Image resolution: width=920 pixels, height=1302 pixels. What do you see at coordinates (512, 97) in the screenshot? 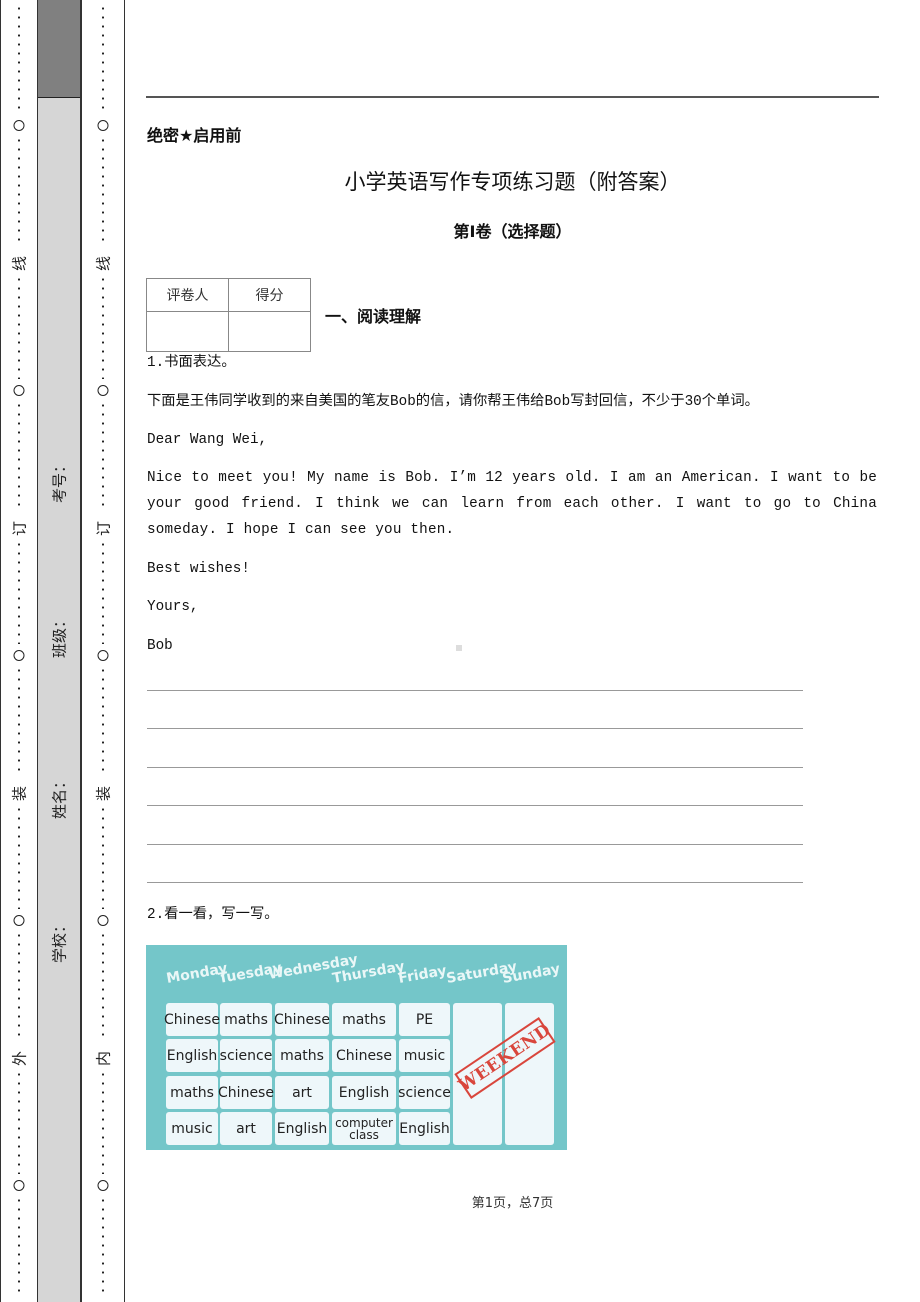
I see `header-rule` at bounding box center [512, 97].